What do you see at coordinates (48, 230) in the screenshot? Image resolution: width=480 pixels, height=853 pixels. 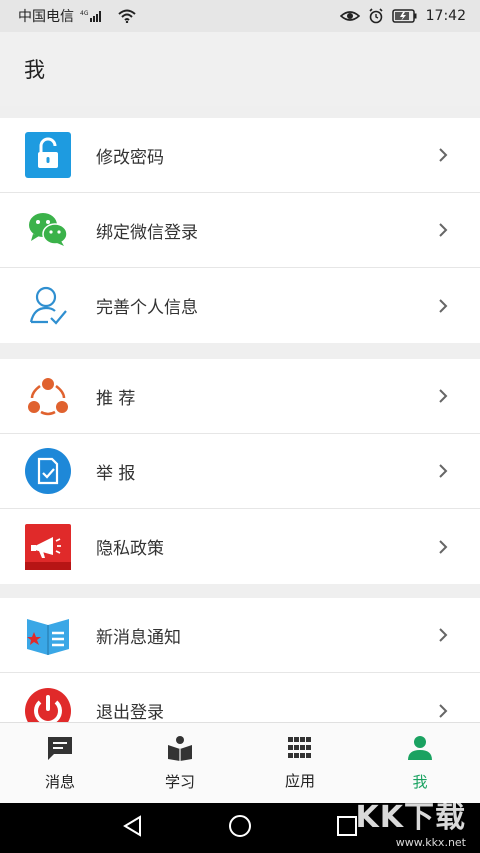 I see `wechat-icon` at bounding box center [48, 230].